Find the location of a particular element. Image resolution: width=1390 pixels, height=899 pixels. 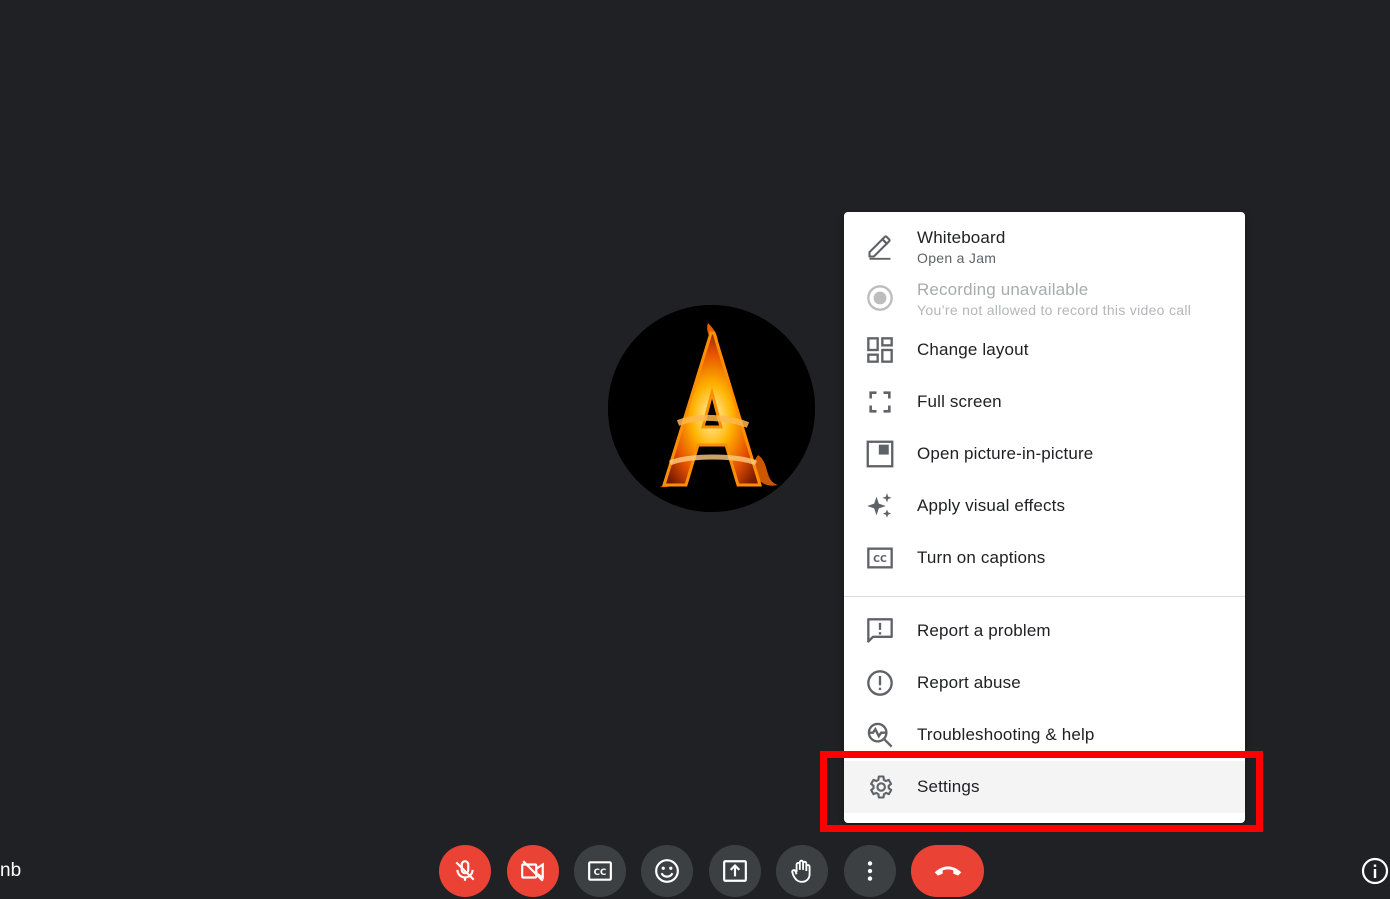

captions-button: CC is located at coordinates (600, 871).